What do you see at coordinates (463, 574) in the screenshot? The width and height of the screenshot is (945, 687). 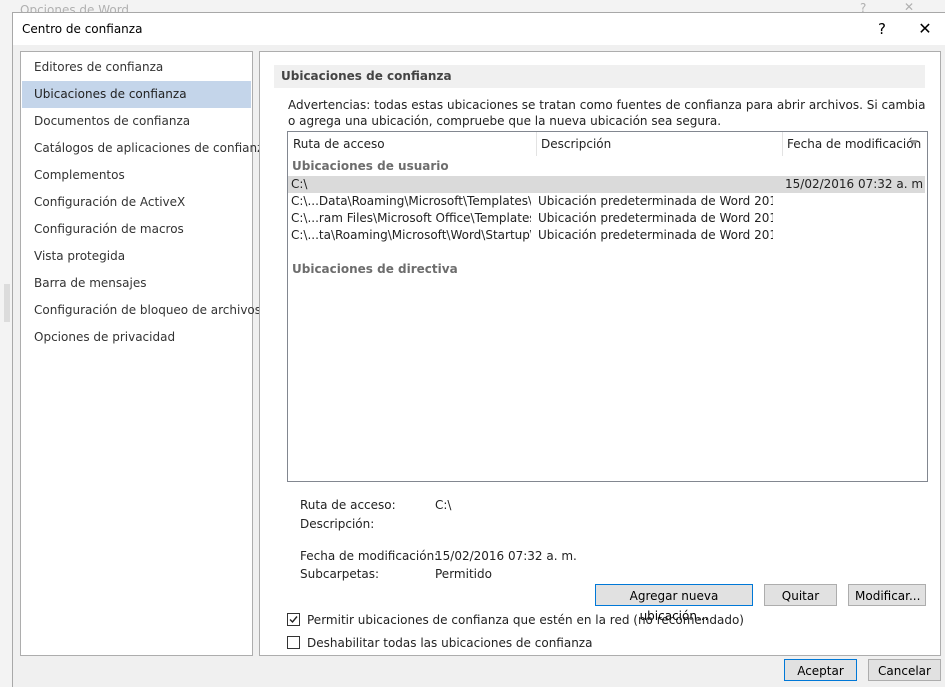 I see `detail-subfolders-value: Permitido` at bounding box center [463, 574].